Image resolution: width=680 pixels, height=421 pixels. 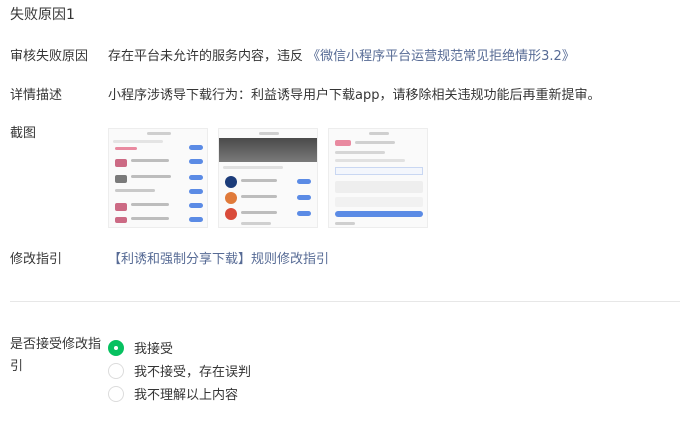 What do you see at coordinates (354, 95) in the screenshot?
I see `detail-text: 小程序涉诱导下载行为：利益诱导用户下载app，请移除相关违规功能后再重新提审。` at bounding box center [354, 95].